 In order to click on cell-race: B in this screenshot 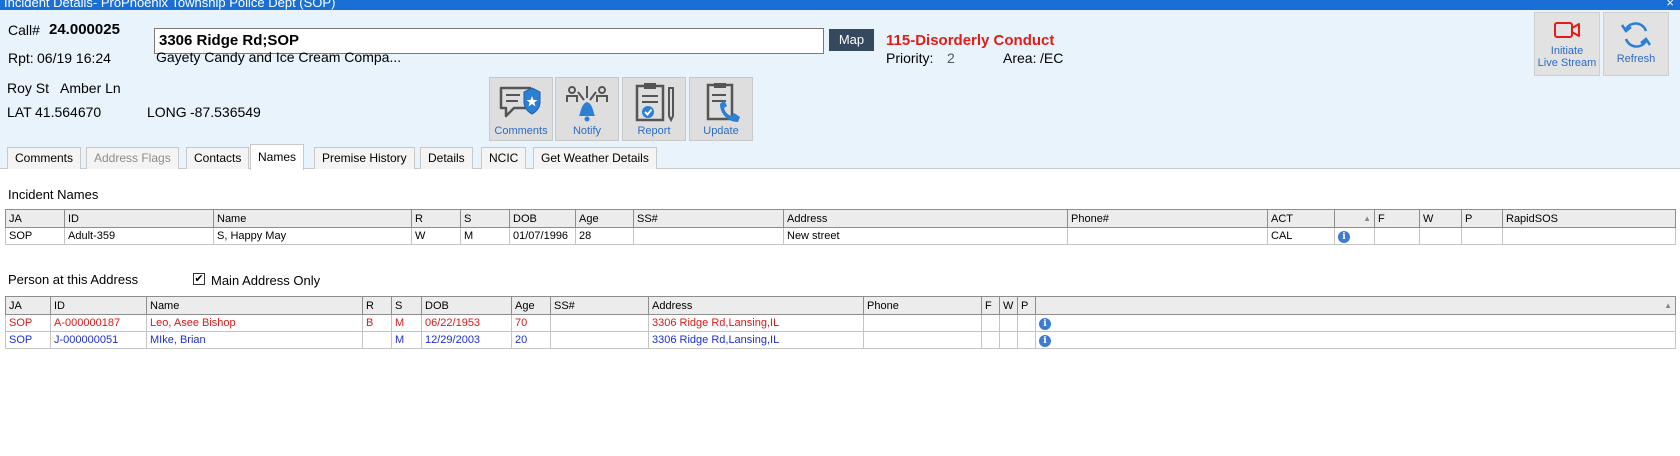, I will do `click(377, 323)`.